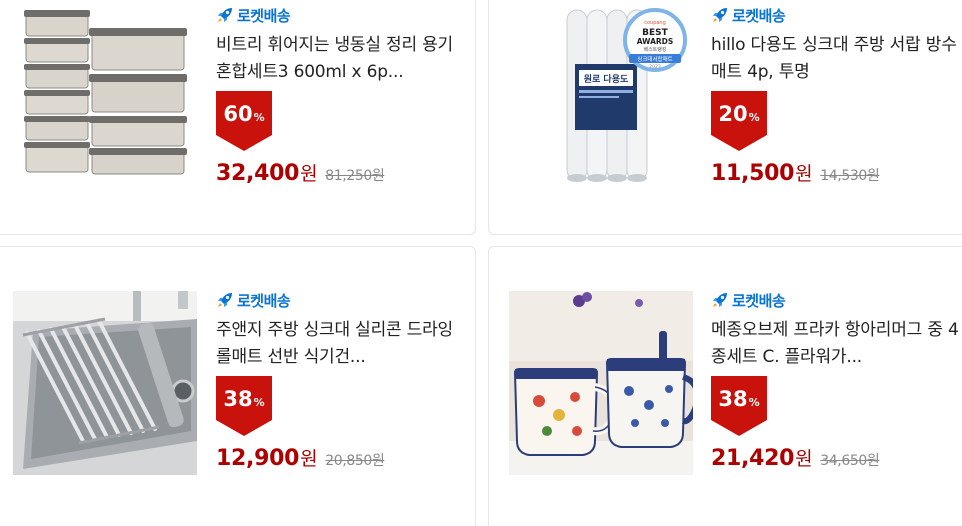 This screenshot has width=962, height=526. I want to click on price-row: 21,420원 34,650원, so click(836, 457).